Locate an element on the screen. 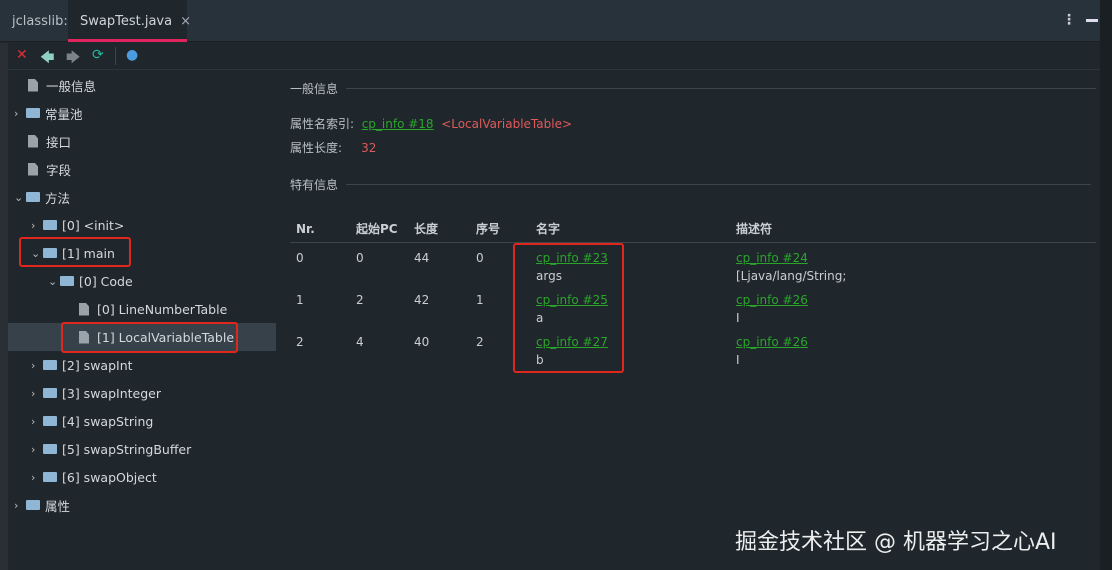 The image size is (1112, 570). tree-item: › [0] <init> is located at coordinates (77, 225).